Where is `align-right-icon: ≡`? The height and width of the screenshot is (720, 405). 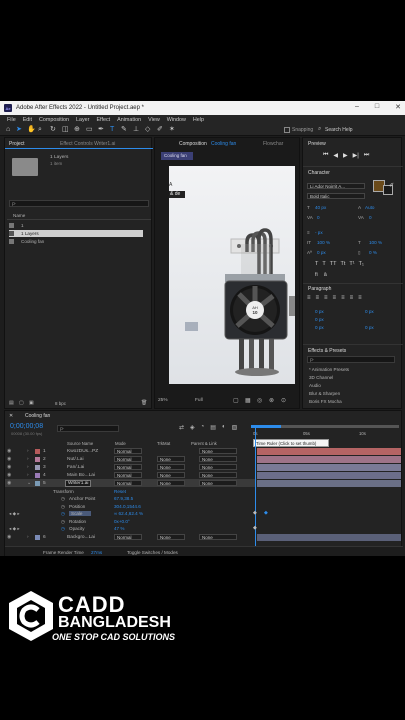
align-right-icon: ≡ is located at coordinates (326, 299).